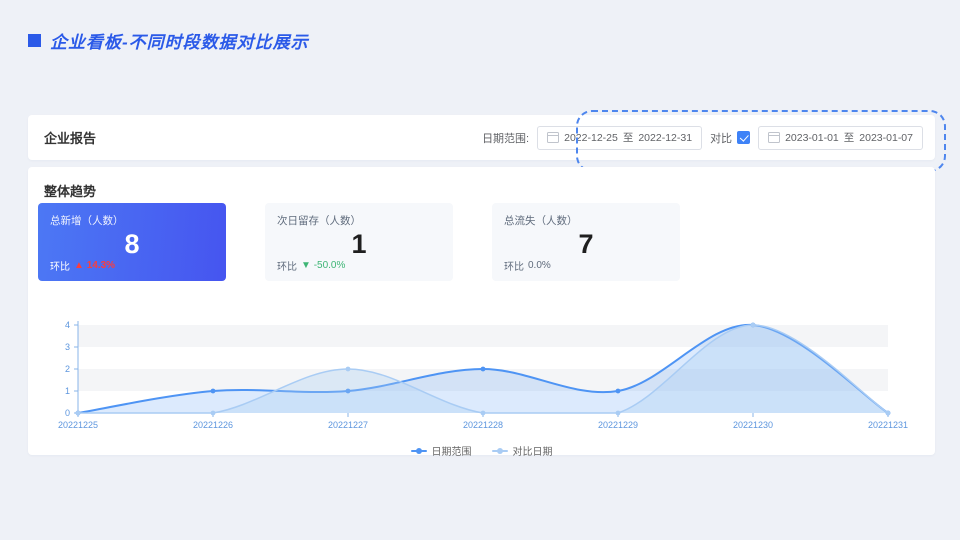 This screenshot has height=540, width=960. I want to click on compare-label: 对比, so click(721, 138).